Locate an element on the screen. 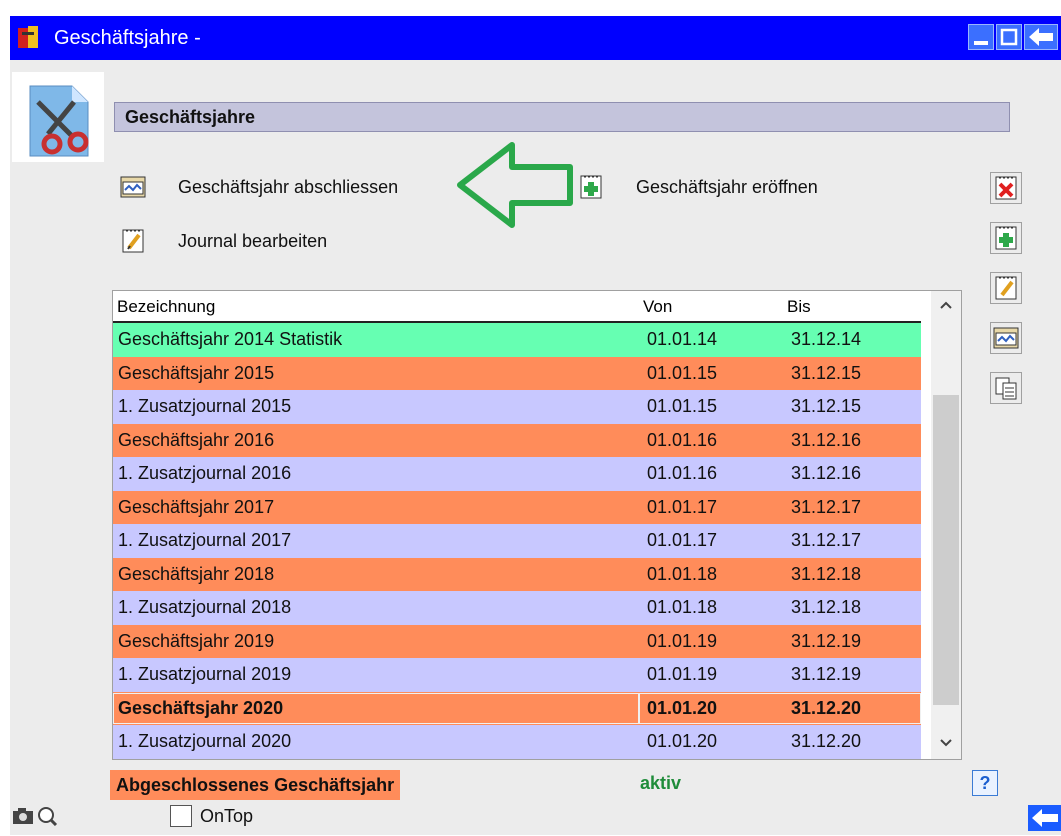 This screenshot has width=1061, height=836. table-row: 1. Zusatzjournal 2018 01.01.18 31.12.18 is located at coordinates (517, 608).